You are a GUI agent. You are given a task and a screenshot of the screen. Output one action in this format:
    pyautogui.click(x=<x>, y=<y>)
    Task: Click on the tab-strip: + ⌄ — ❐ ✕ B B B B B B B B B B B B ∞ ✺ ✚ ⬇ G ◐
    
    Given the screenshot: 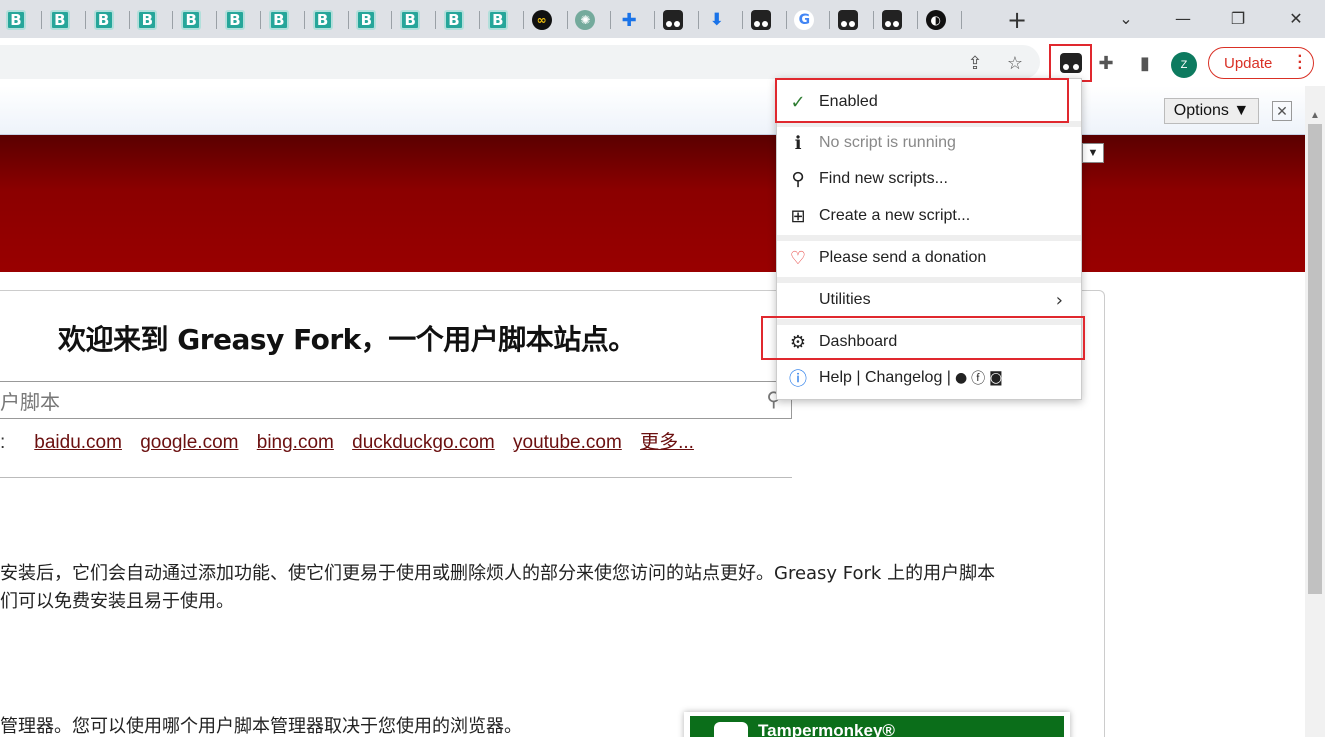 What is the action you would take?
    pyautogui.click(x=662, y=19)
    